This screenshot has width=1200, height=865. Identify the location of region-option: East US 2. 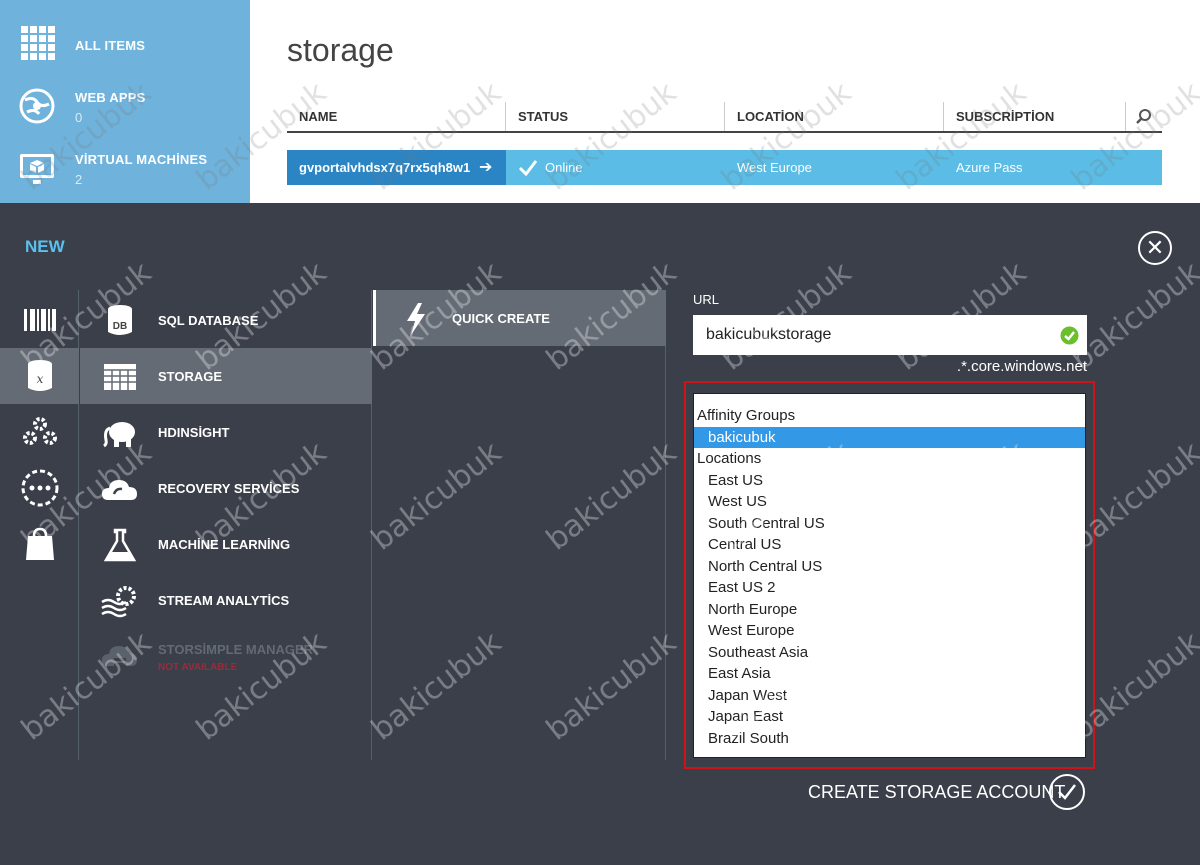
(889, 588).